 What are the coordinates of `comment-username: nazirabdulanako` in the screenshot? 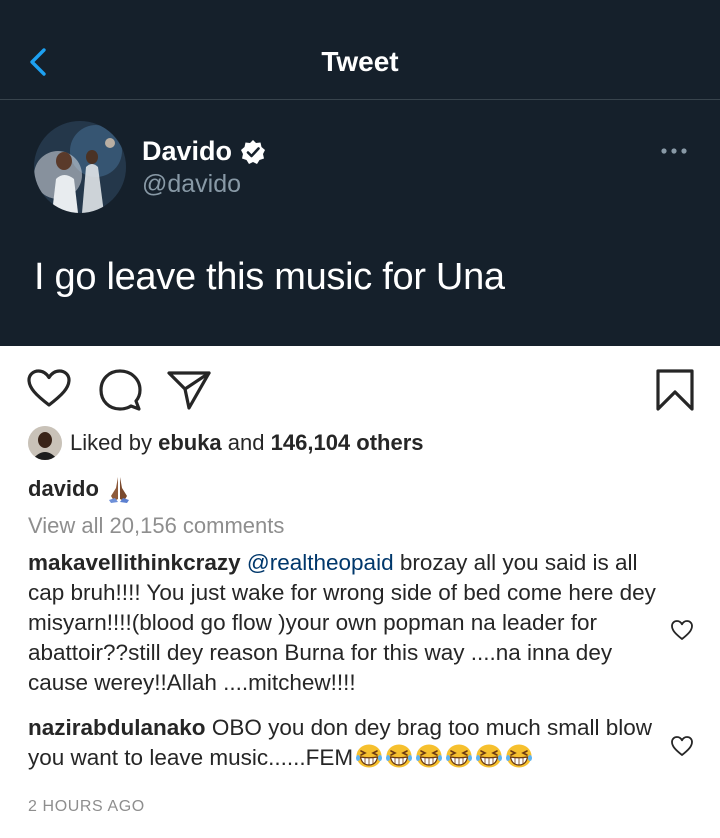 It's located at (117, 727).